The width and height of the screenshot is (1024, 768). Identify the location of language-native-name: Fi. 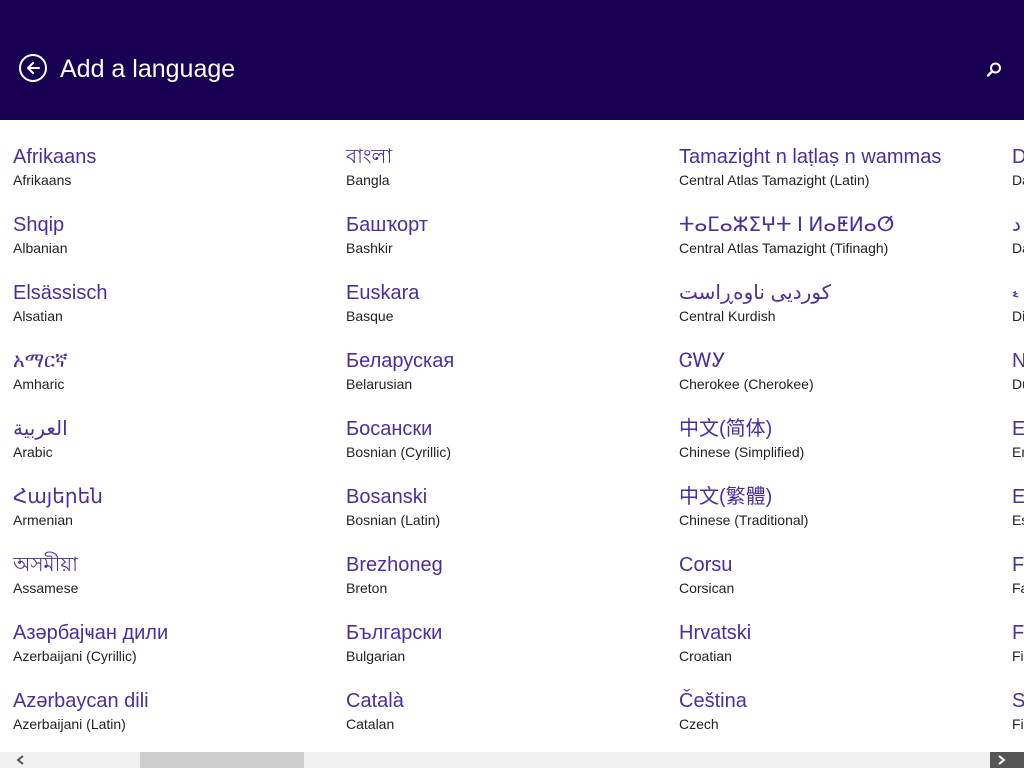
(1018, 633).